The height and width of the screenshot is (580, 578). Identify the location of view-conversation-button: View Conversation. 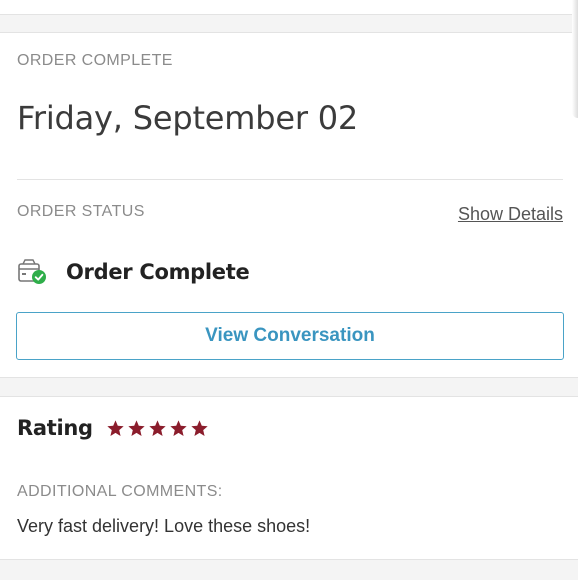
(290, 336).